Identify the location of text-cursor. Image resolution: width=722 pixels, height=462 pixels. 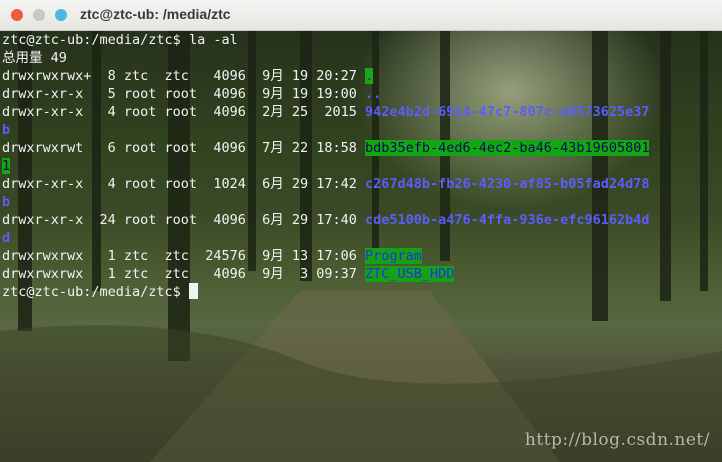
(193, 291).